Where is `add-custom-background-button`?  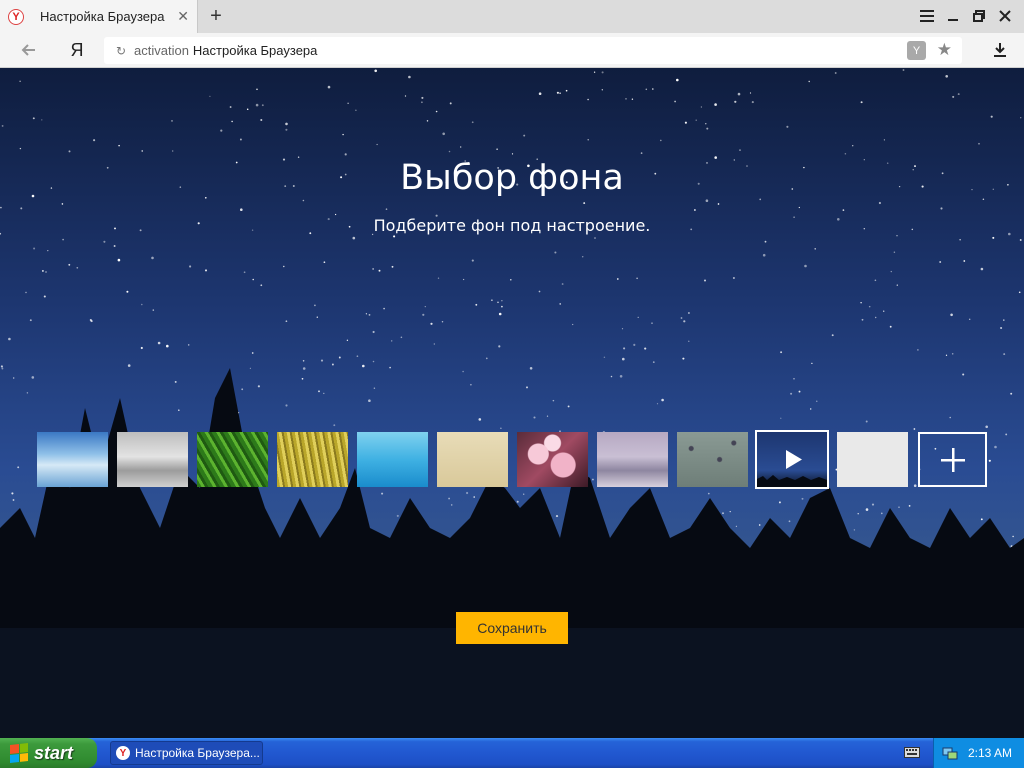 add-custom-background-button is located at coordinates (952, 459).